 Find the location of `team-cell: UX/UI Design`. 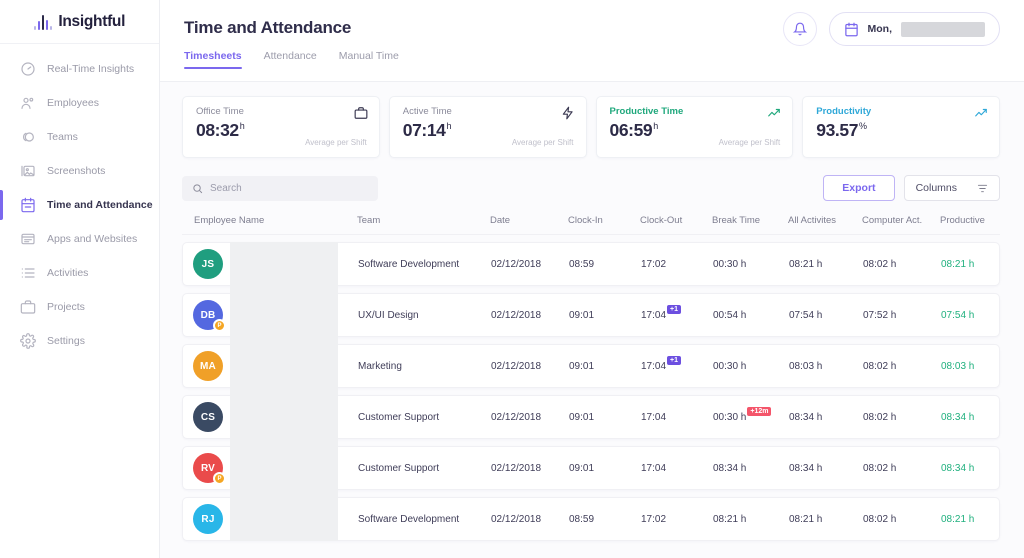

team-cell: UX/UI Design is located at coordinates (388, 315).